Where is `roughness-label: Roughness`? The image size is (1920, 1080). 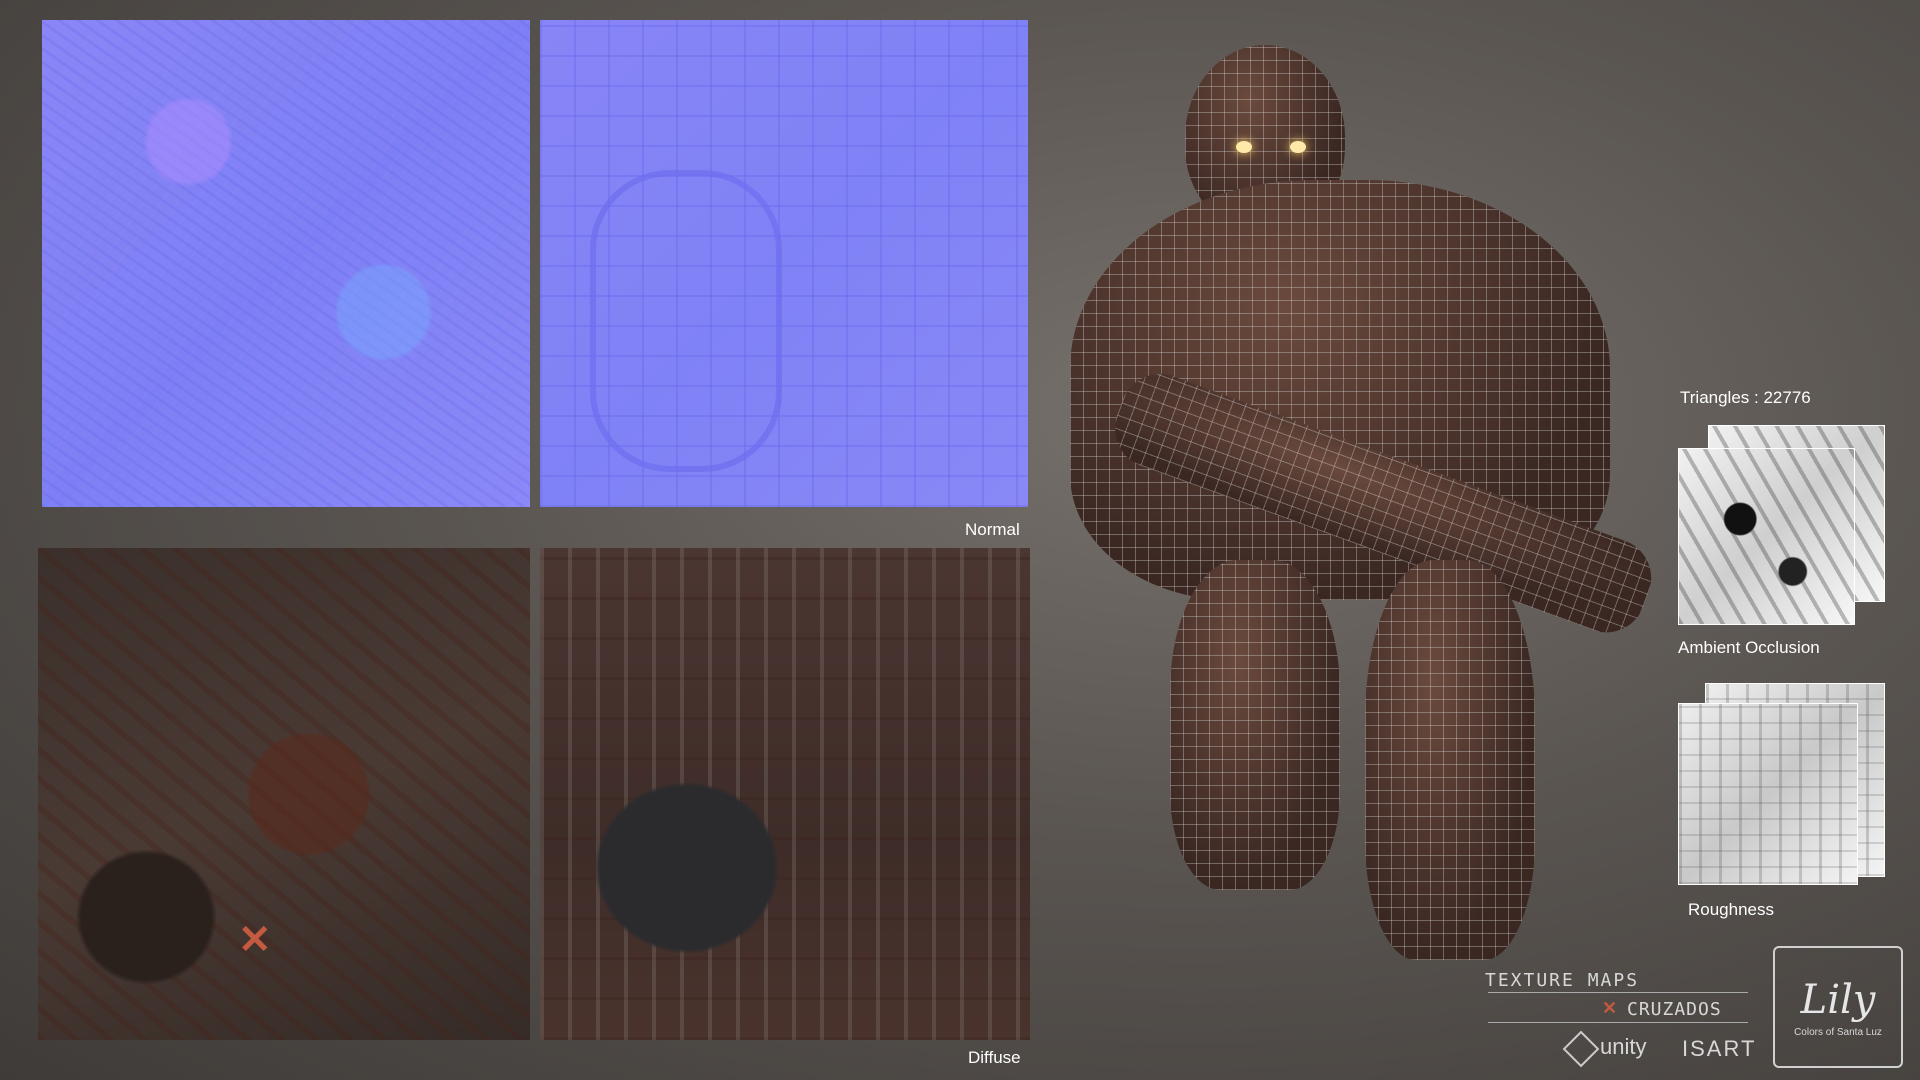
roughness-label: Roughness is located at coordinates (1731, 909).